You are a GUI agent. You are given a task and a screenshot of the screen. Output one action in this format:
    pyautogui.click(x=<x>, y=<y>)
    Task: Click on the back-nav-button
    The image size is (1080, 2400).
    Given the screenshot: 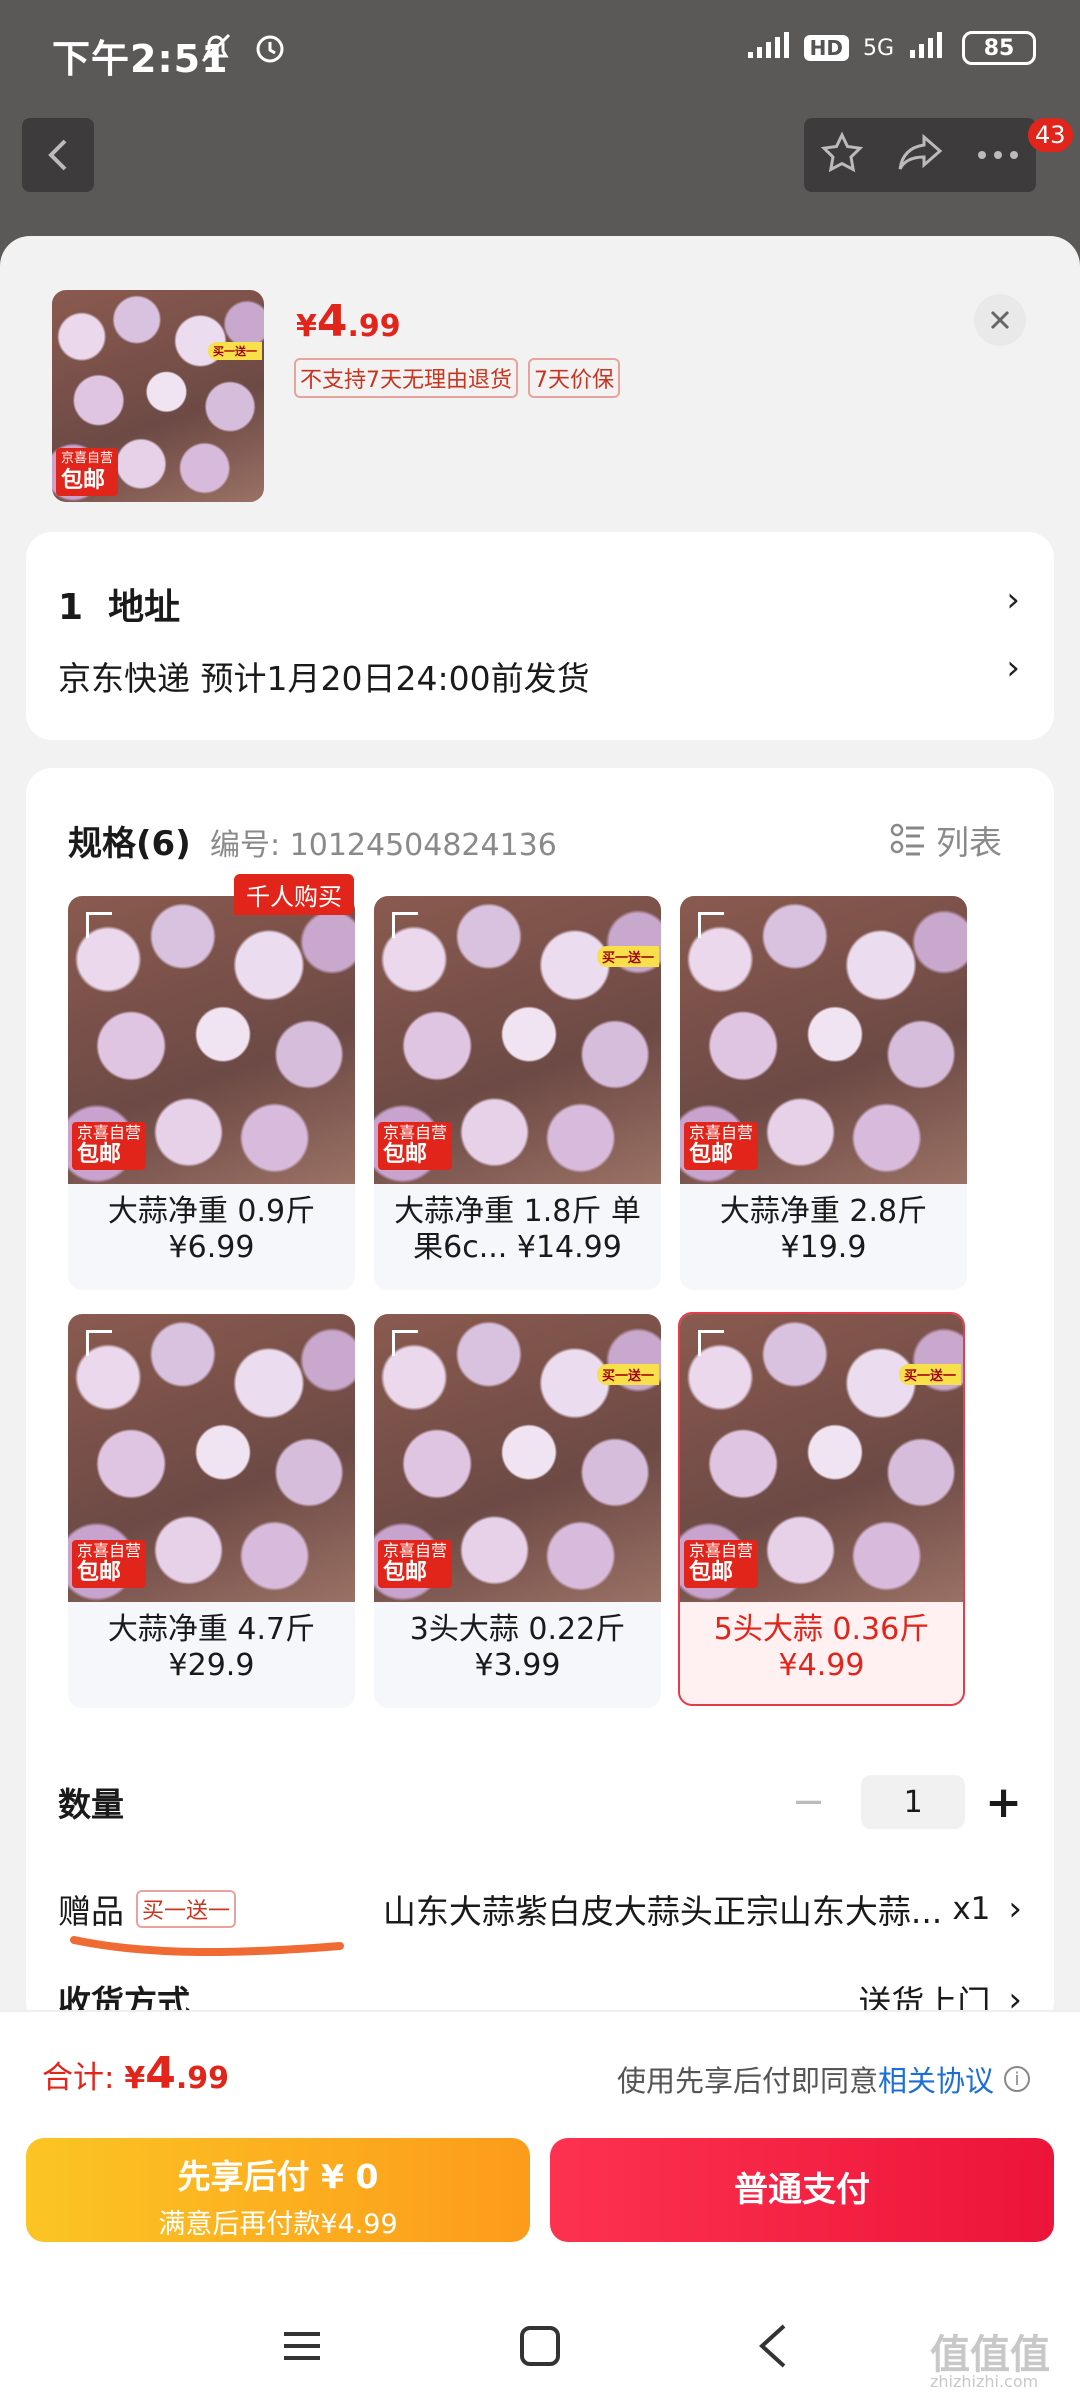 What is the action you would take?
    pyautogui.click(x=773, y=2348)
    